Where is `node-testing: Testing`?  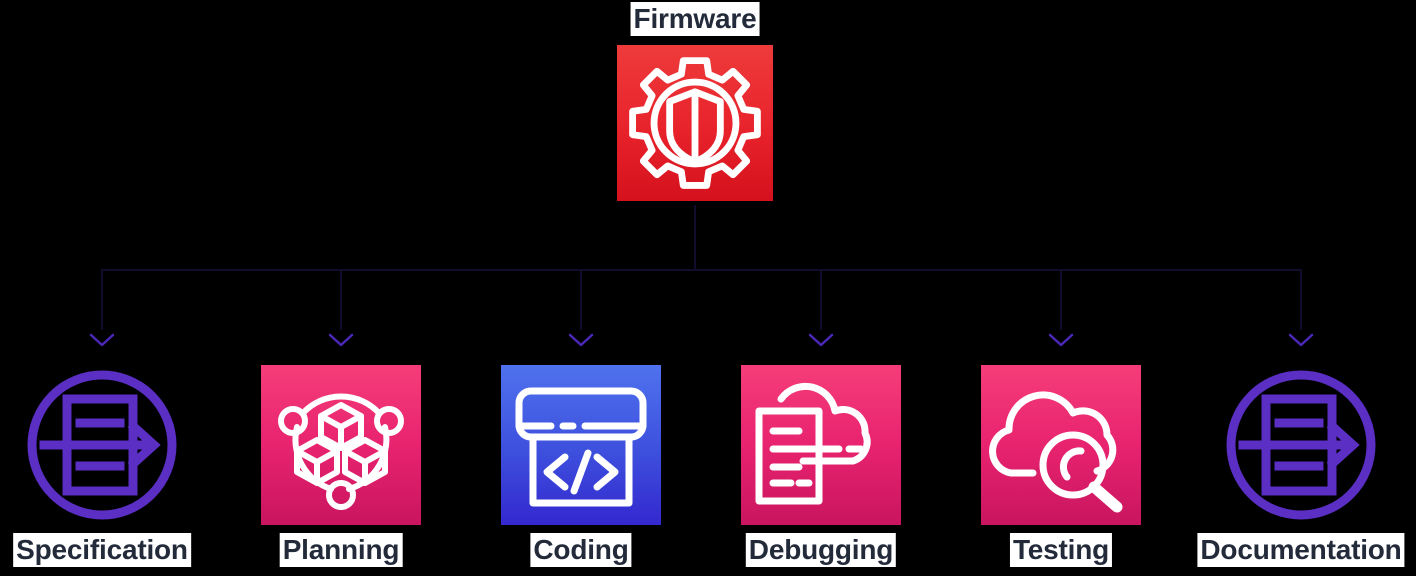 node-testing: Testing is located at coordinates (1061, 453).